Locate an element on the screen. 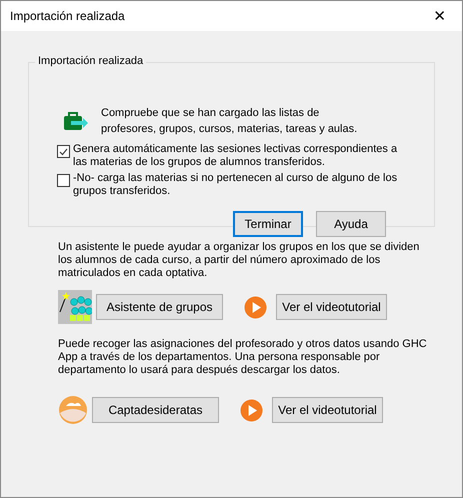 This screenshot has height=498, width=463. app-globe-icon is located at coordinates (73, 410).